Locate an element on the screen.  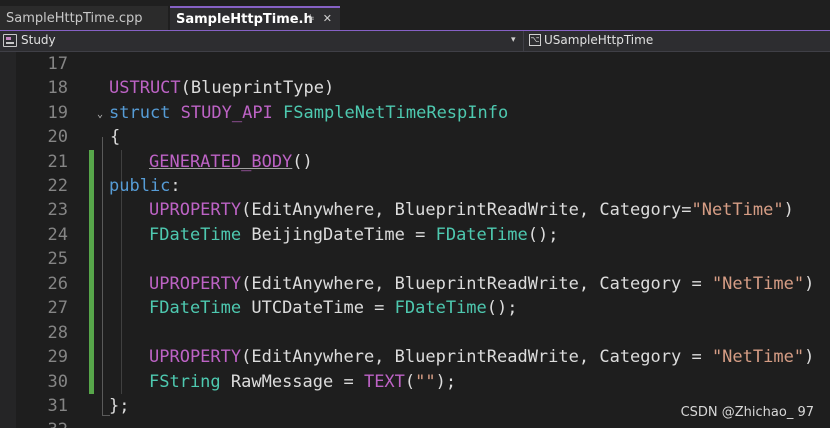
tab-label: SampleHttpTime.cpp is located at coordinates (74, 18).